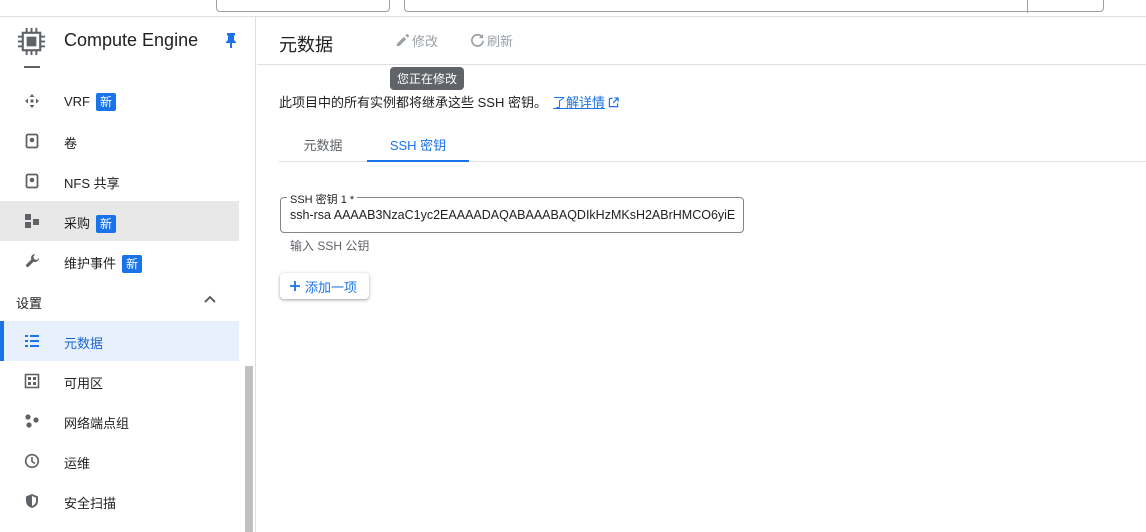  What do you see at coordinates (32, 221) in the screenshot?
I see `purchase-icon` at bounding box center [32, 221].